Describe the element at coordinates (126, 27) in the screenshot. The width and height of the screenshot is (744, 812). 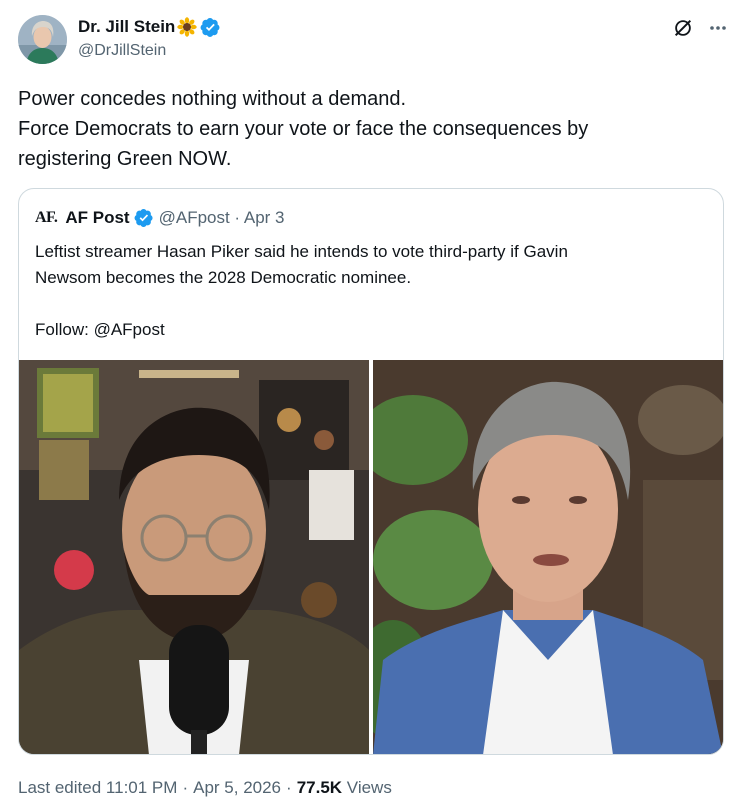
I see `author-name: Dr. Jill Stein` at that location.